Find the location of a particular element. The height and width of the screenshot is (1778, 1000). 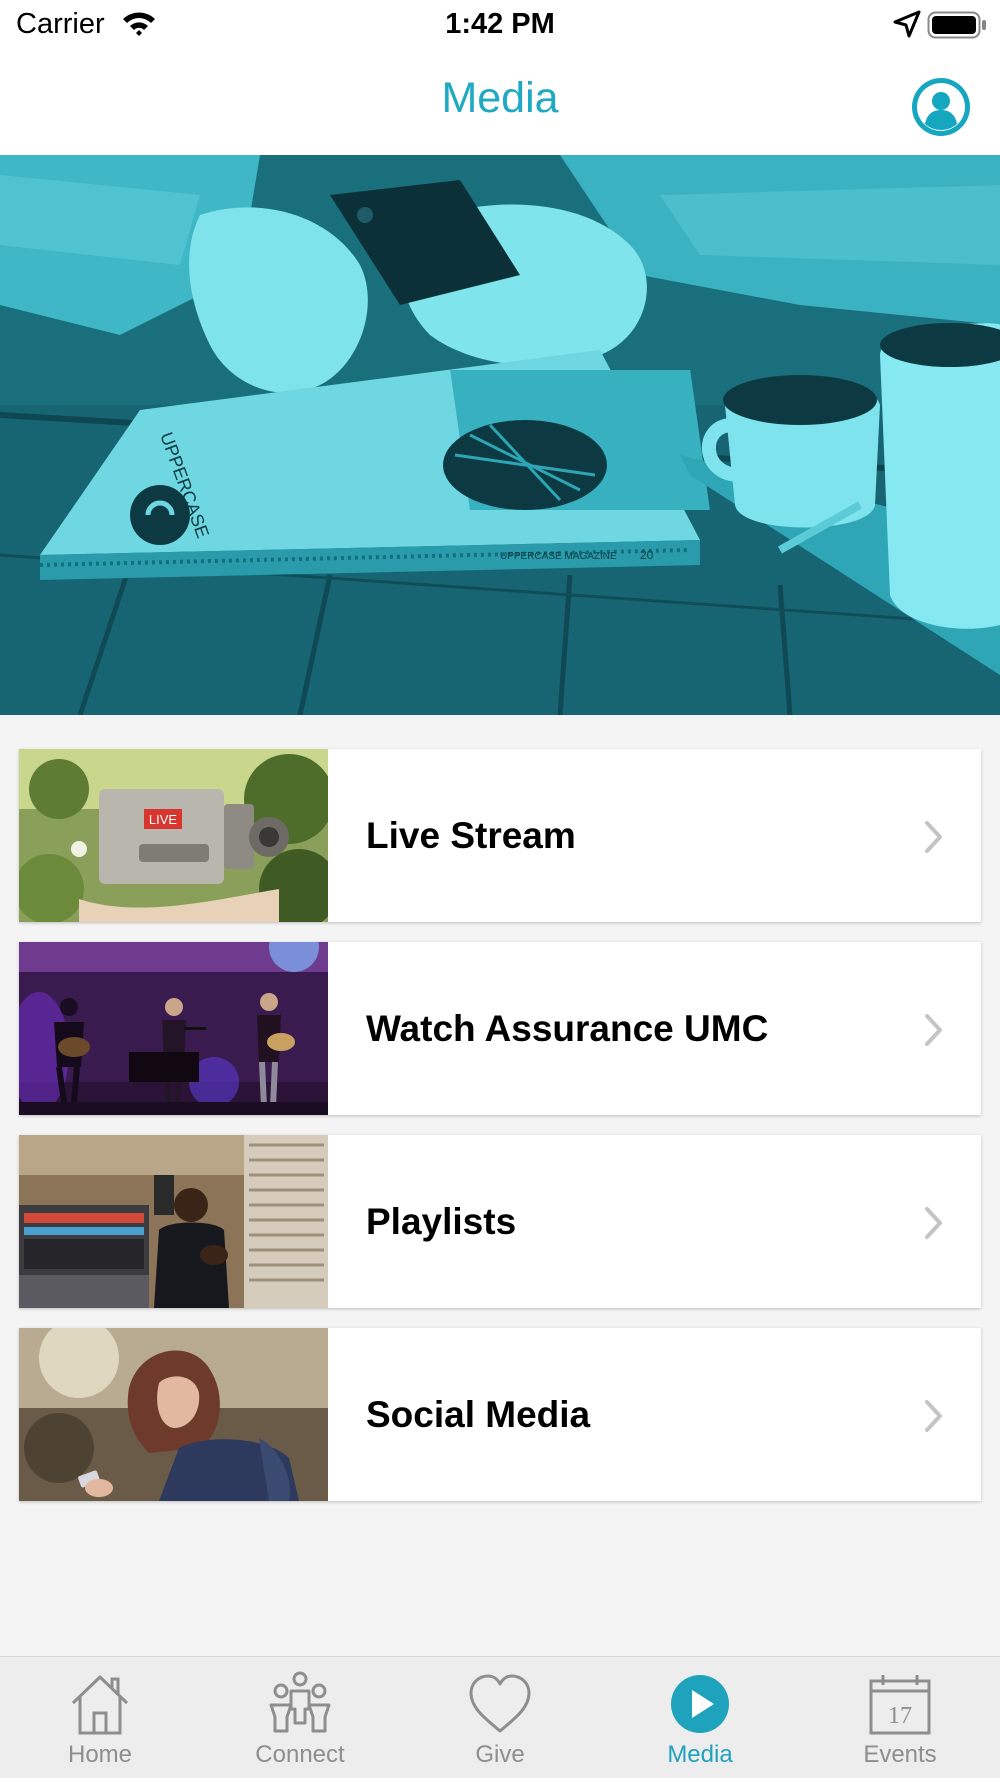

tab-label: Connect is located at coordinates (300, 1754).